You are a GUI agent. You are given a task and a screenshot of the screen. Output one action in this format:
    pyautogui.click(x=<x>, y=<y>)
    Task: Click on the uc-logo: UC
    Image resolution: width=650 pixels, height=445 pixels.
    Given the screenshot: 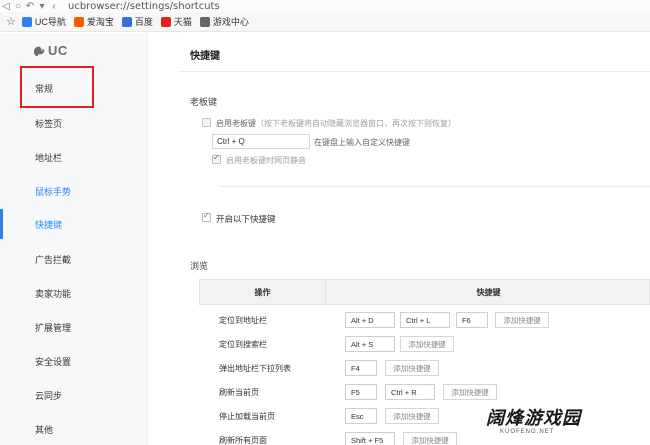 What is the action you would take?
    pyautogui.click(x=50, y=50)
    